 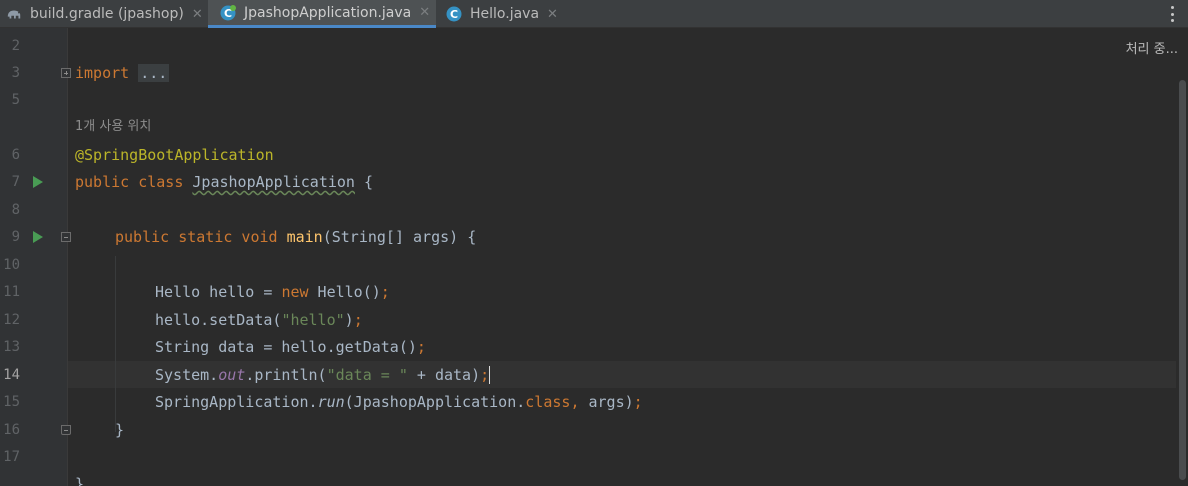 I want to click on svg-text: C, so click(x=454, y=14).